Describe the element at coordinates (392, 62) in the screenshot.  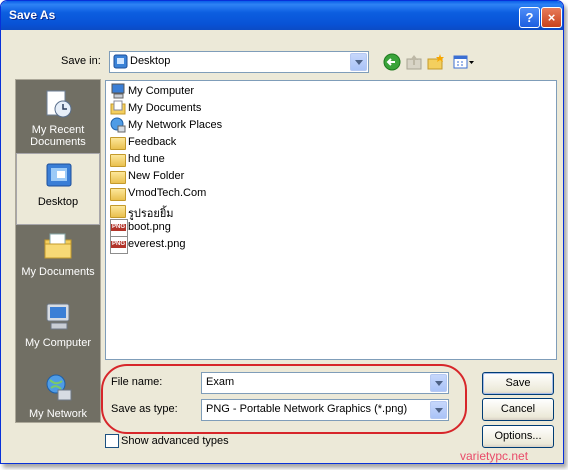
I see `back-icon` at that location.